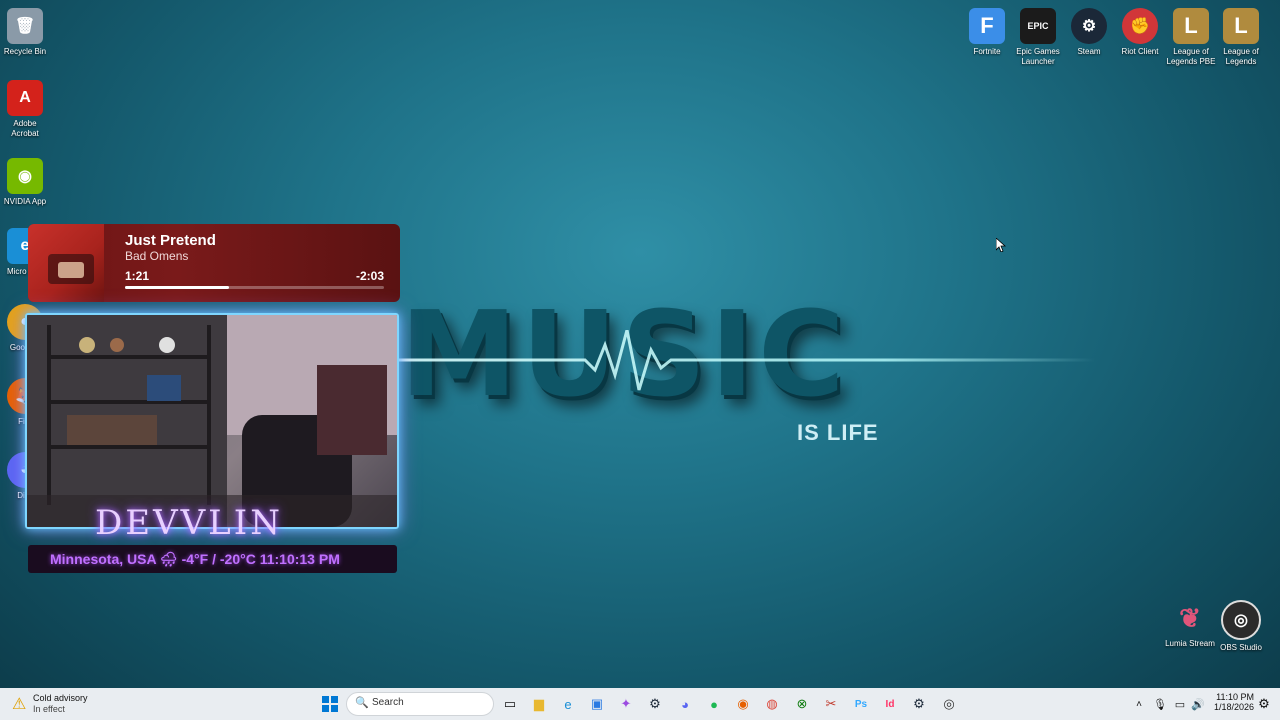  I want to click on fortnite-icon: F, so click(987, 26).